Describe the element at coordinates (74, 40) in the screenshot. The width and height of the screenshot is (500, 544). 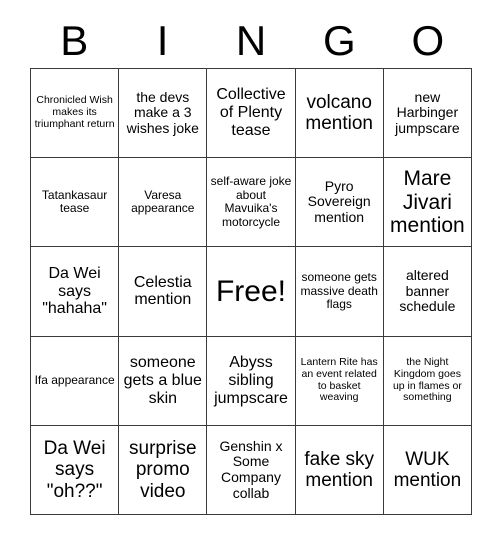
I see `bingo-header-letter-b: B` at that location.